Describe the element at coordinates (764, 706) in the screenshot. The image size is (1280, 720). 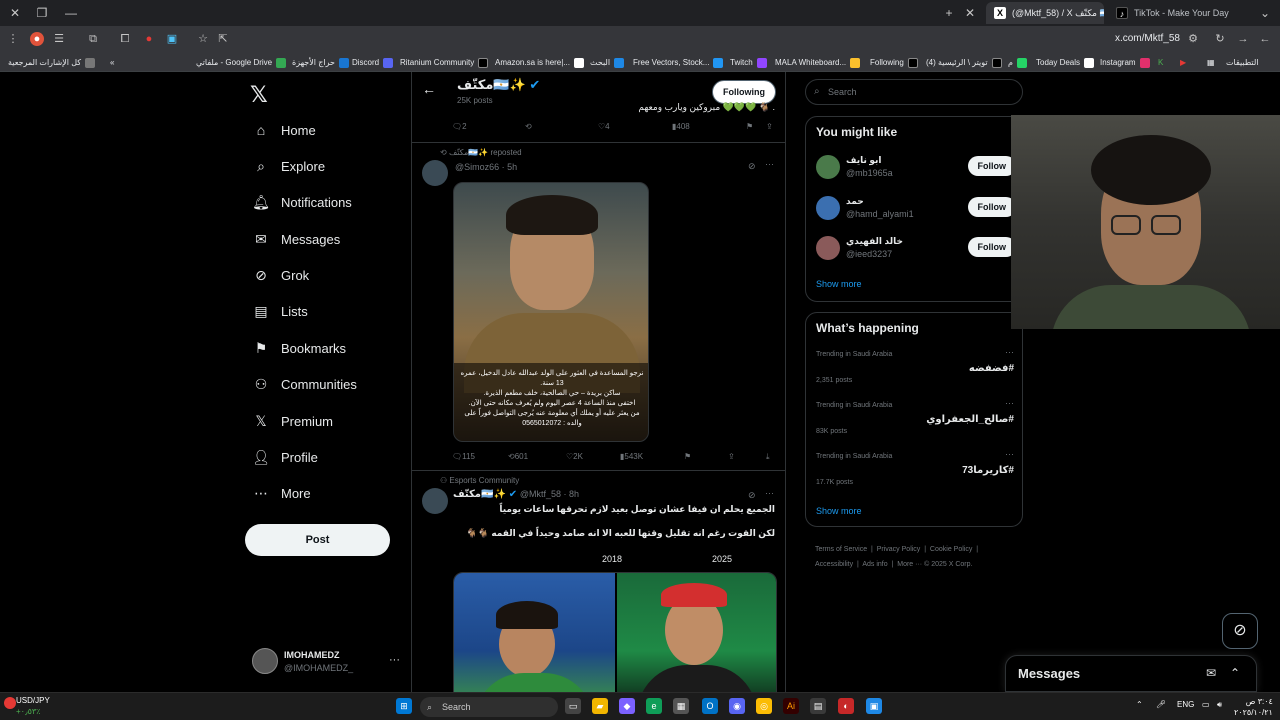
I see `chrome-icon: ◎` at that location.